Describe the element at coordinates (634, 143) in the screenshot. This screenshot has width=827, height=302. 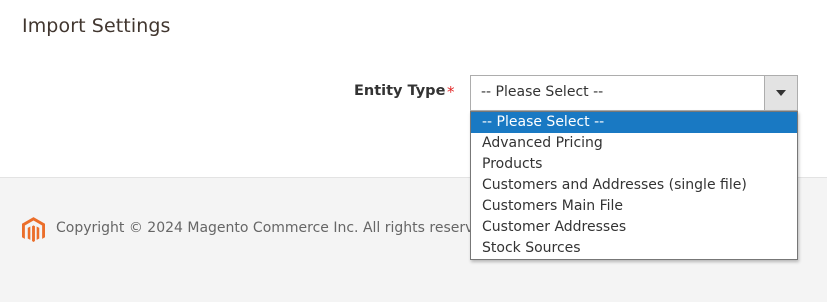
I see `option-advanced-pricing: Advanced Pricing` at that location.